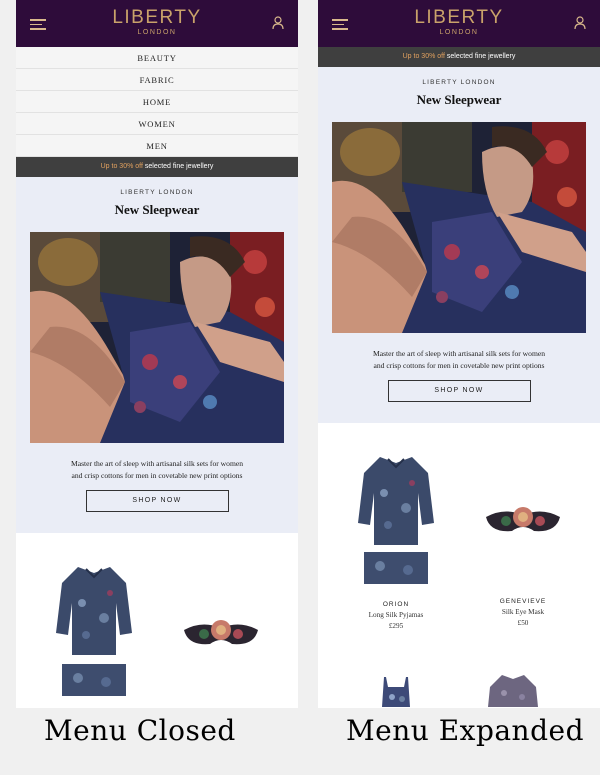  What do you see at coordinates (396, 626) in the screenshot?
I see `product-price: £295` at bounding box center [396, 626].